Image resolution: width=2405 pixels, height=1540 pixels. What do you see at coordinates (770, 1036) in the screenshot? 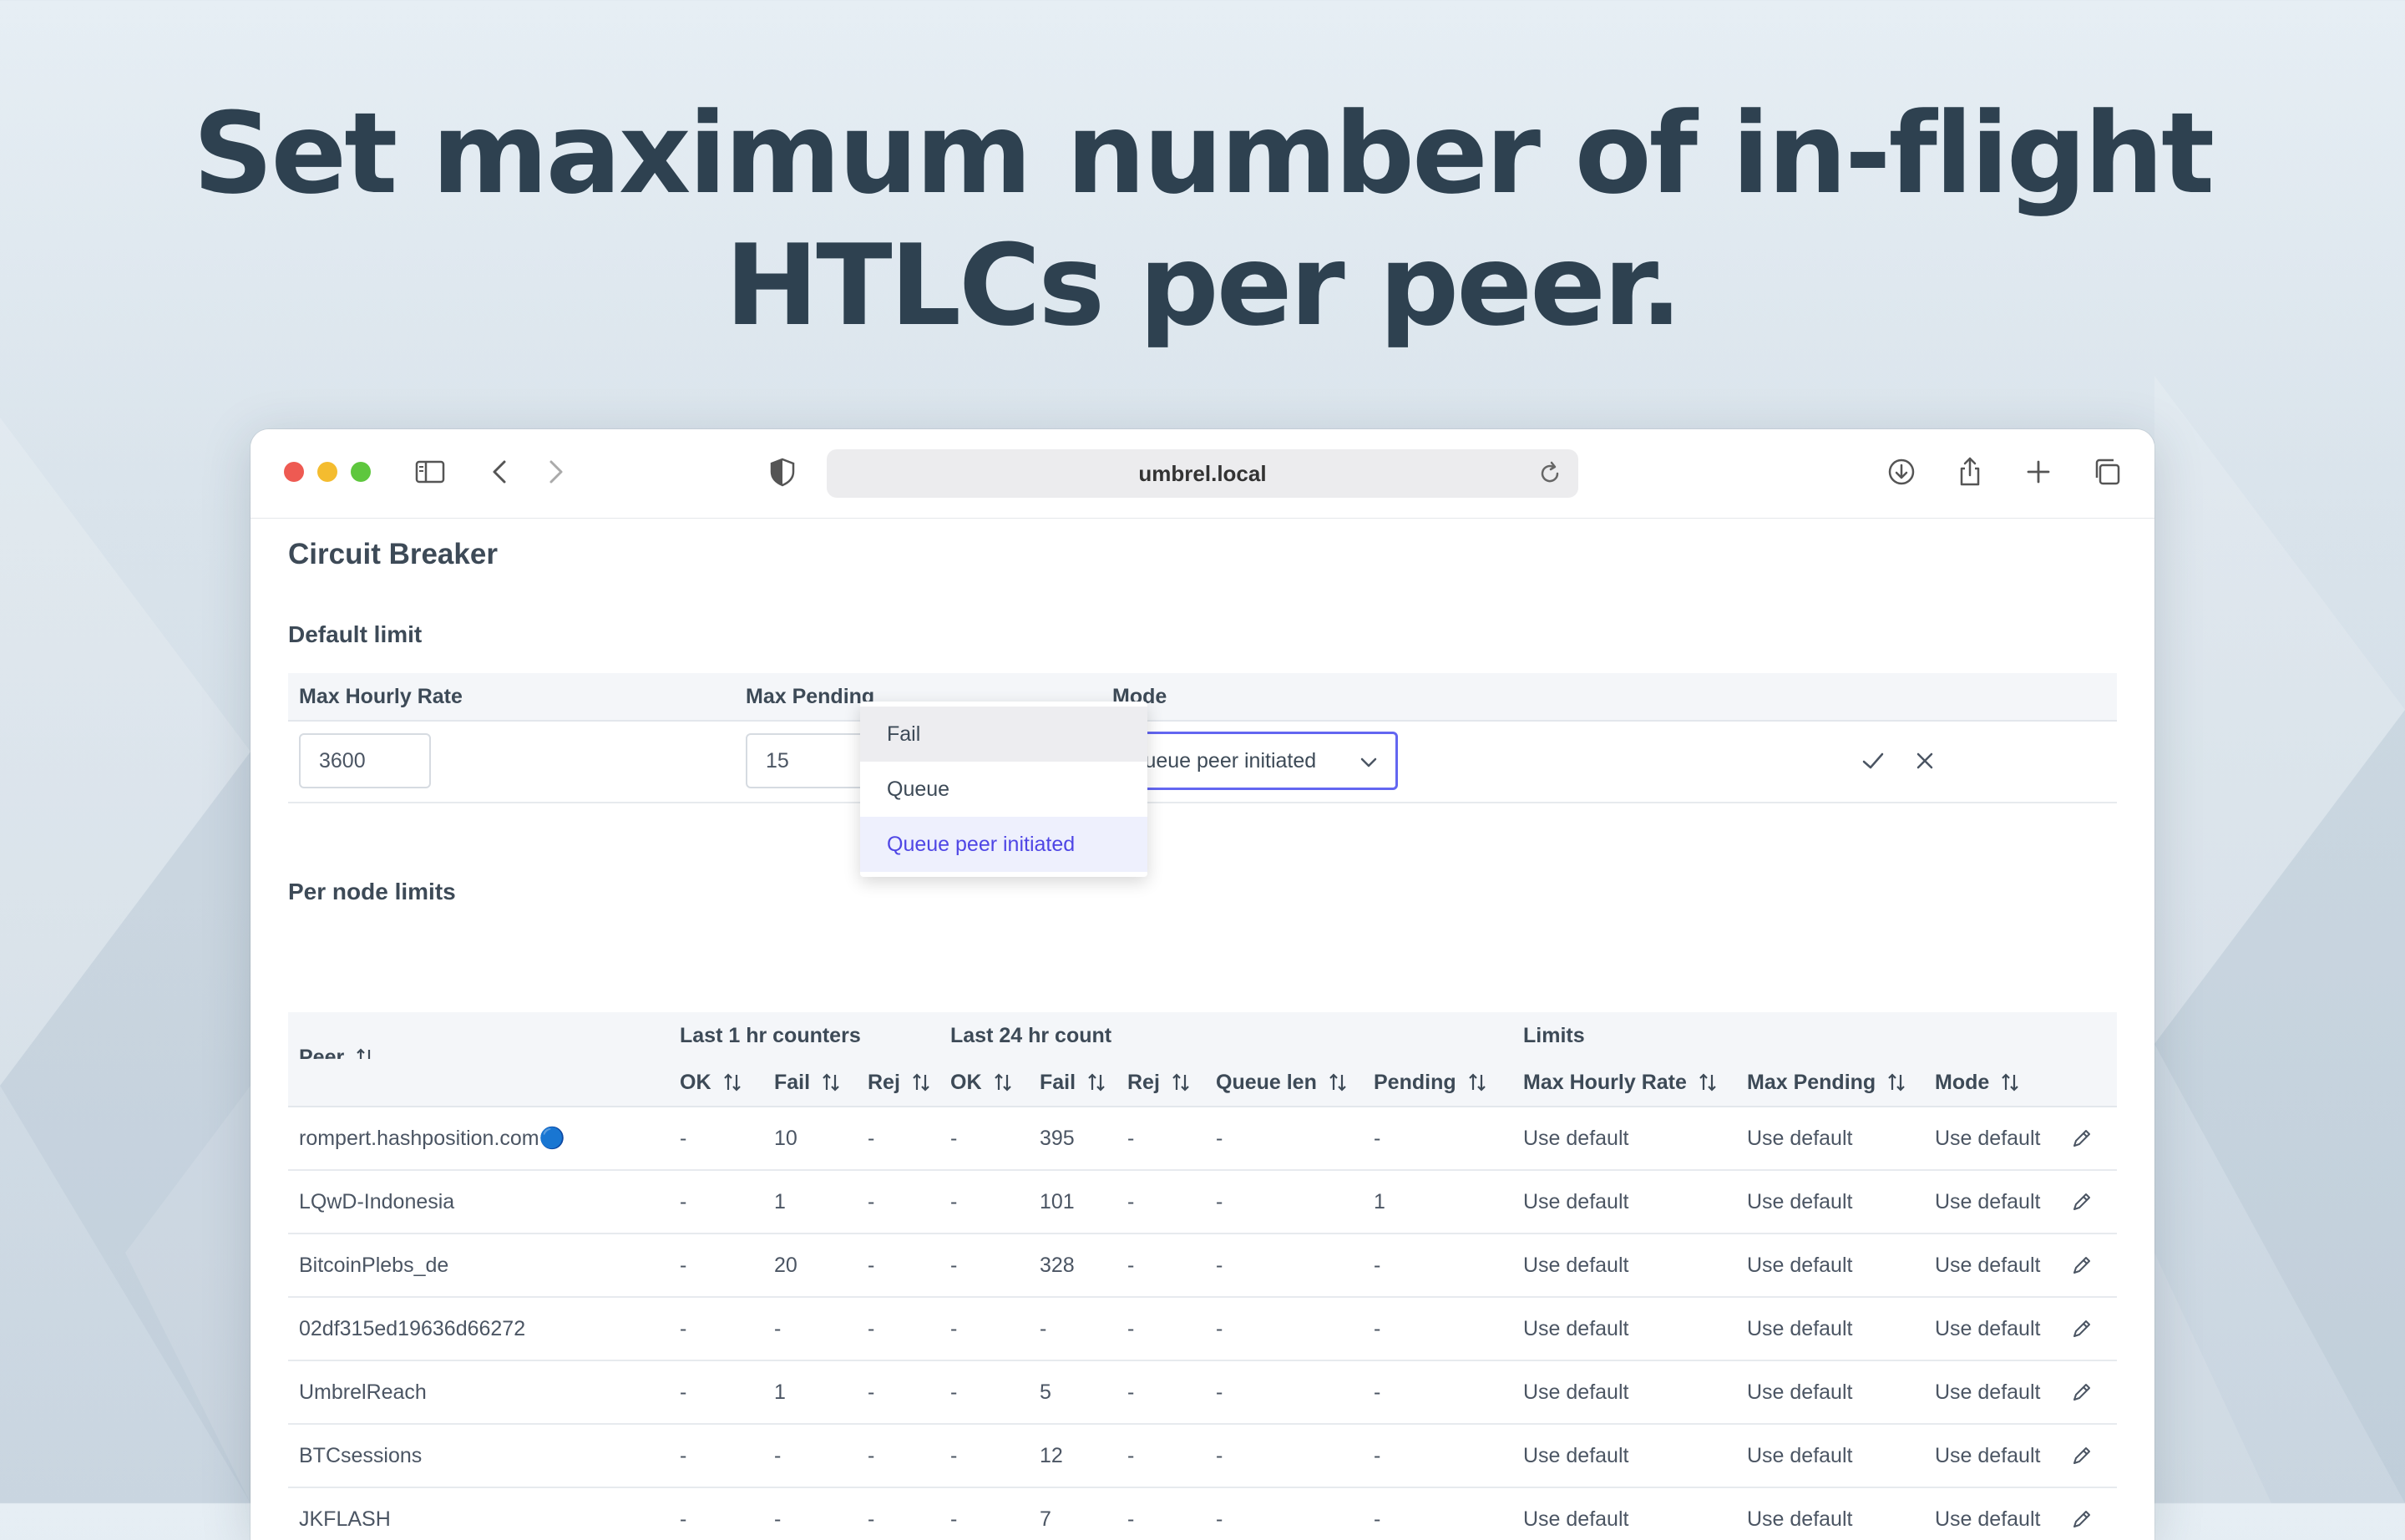
I see `group-last-1h: Last 1 hr counters` at bounding box center [770, 1036].